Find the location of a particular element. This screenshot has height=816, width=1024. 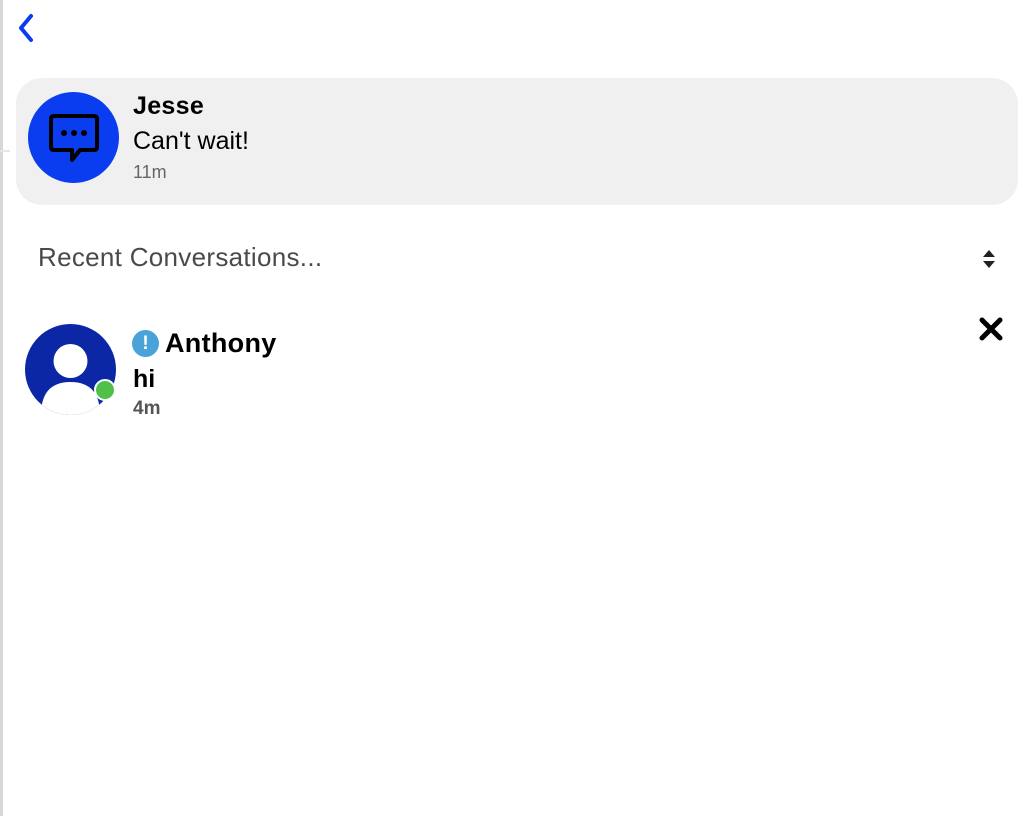

left-edge-tick is located at coordinates (5, 151).